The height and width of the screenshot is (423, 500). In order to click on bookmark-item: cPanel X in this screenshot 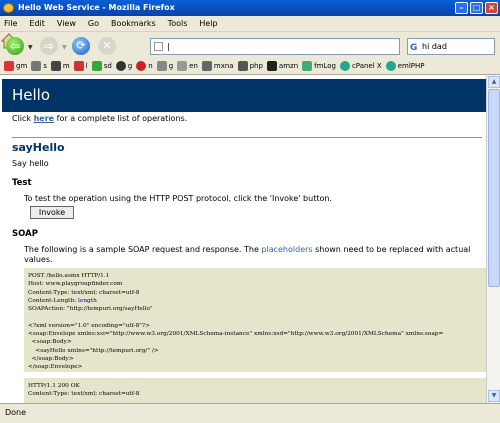, I will do `click(360, 66)`.